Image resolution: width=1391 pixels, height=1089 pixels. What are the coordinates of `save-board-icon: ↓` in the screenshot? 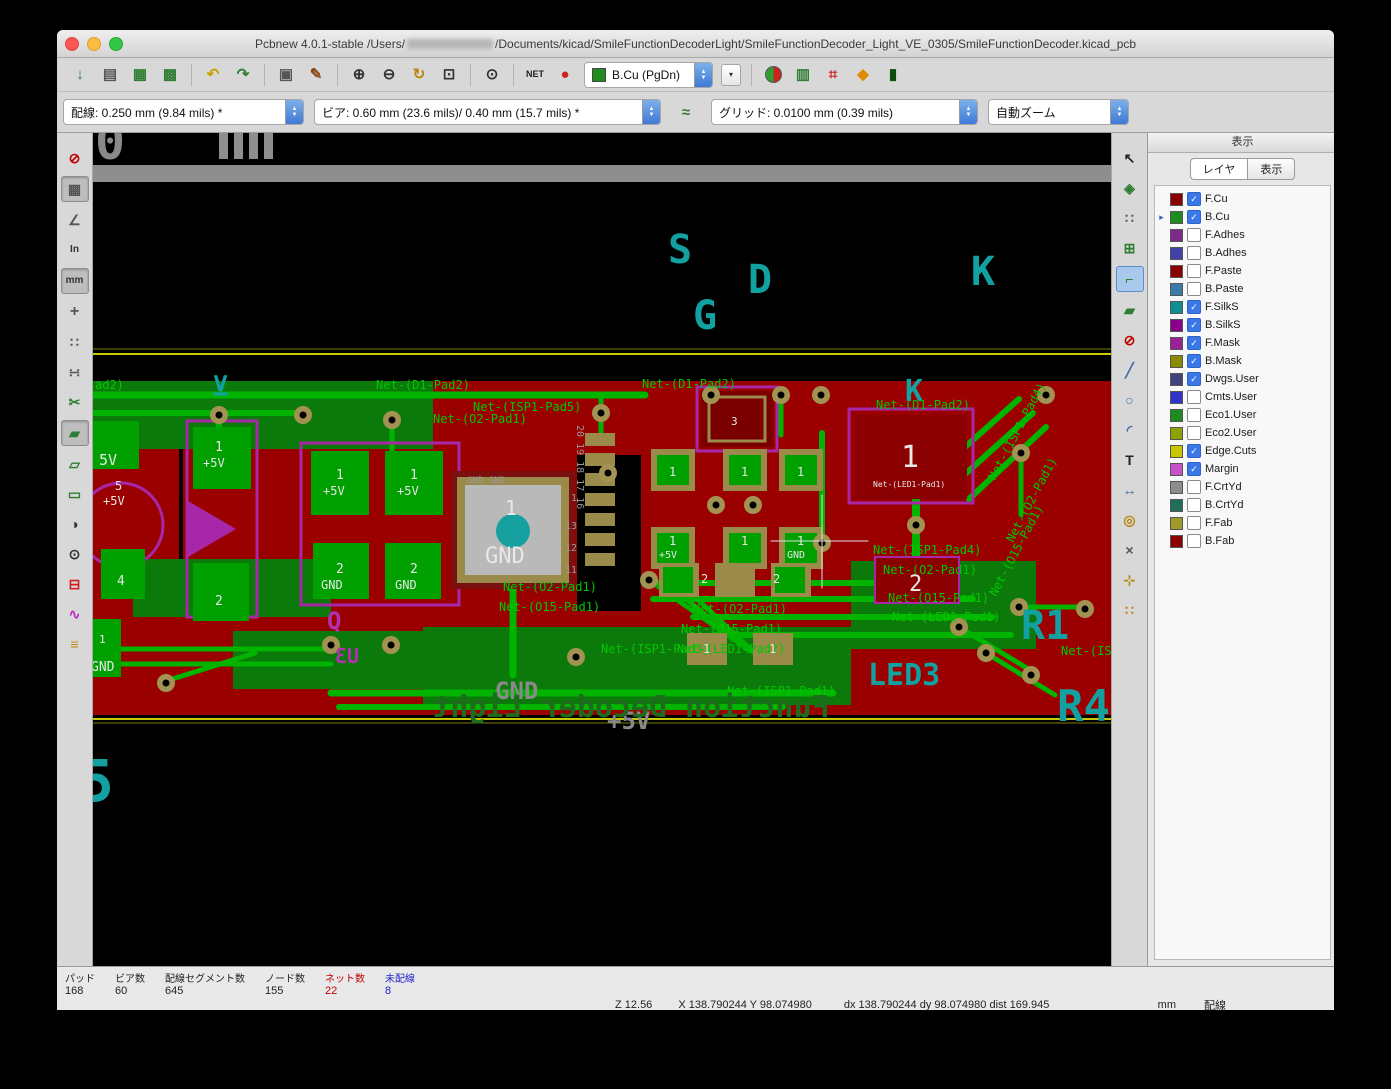 It's located at (80, 75).